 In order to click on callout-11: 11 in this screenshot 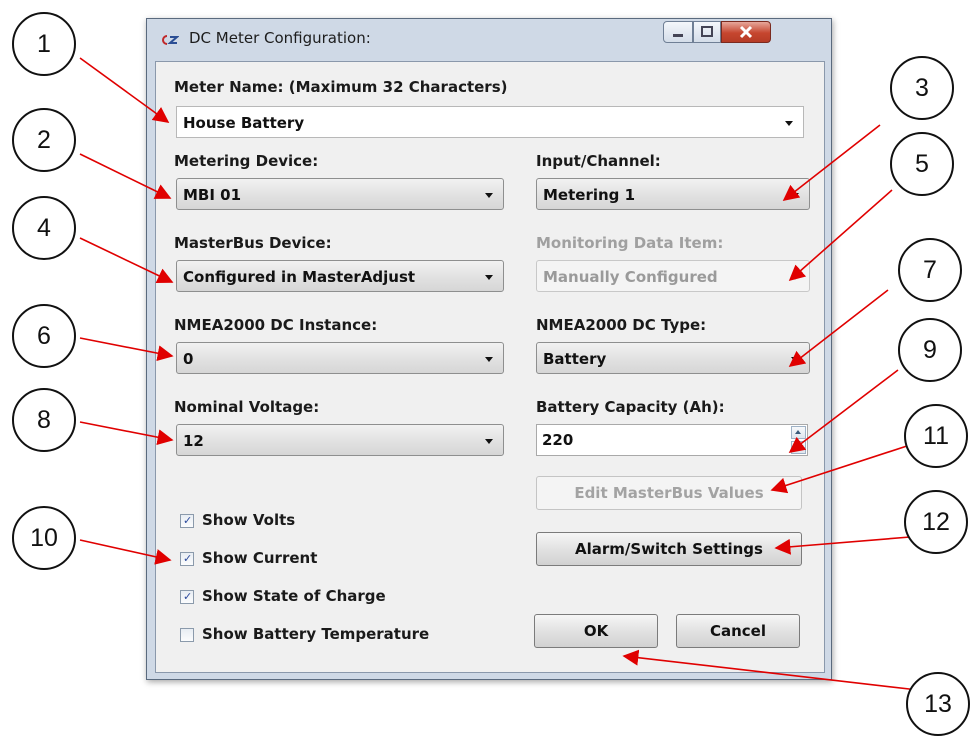, I will do `click(936, 436)`.